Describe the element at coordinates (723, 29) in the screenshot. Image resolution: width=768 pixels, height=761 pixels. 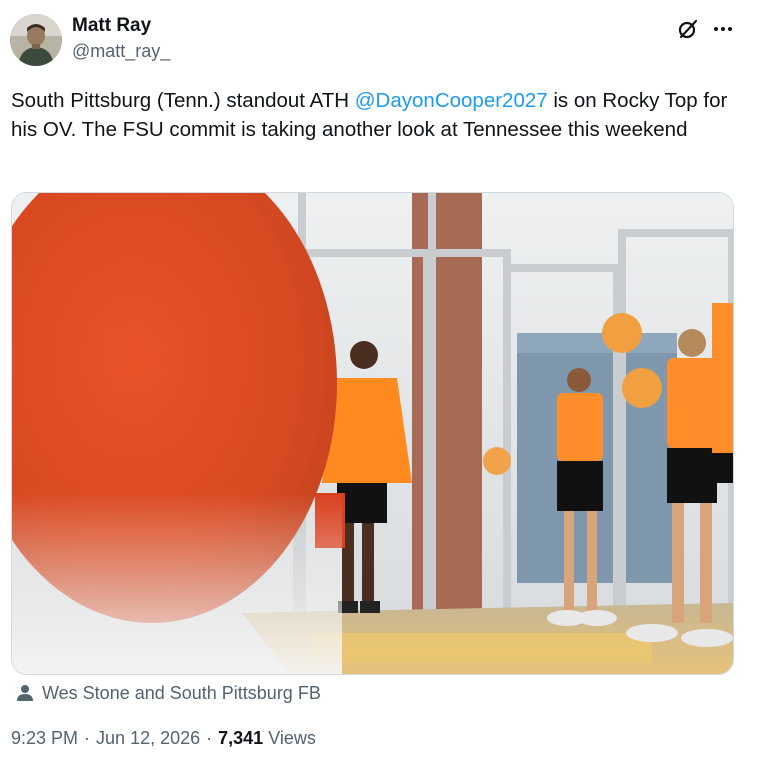
I see `more-horizontal-icon` at that location.